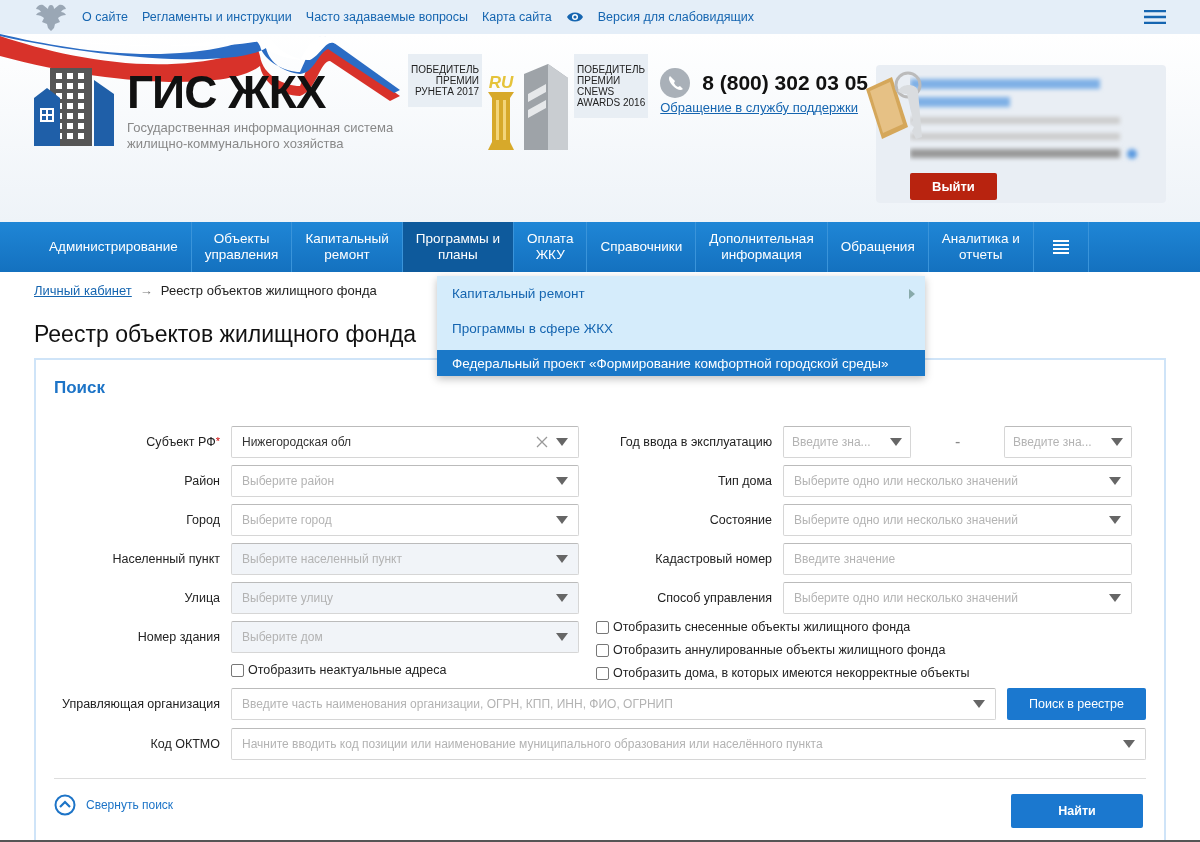  What do you see at coordinates (675, 83) in the screenshot?
I see `phone-icon` at bounding box center [675, 83].